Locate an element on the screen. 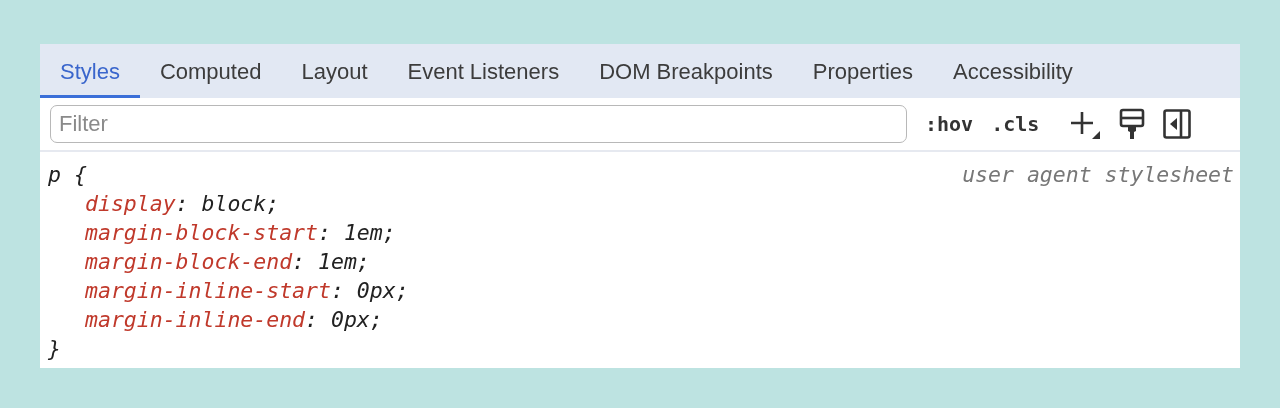 The height and width of the screenshot is (408, 1280). css-value: : block; is located at coordinates (227, 203).